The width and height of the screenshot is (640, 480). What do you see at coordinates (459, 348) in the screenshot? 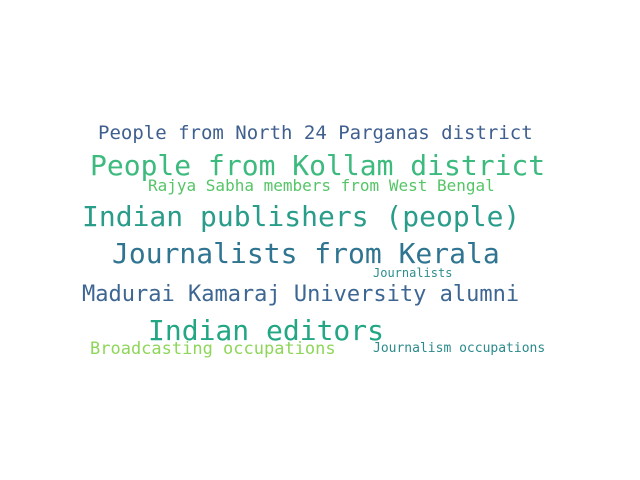
I see `cloud-word-journalism-occupations: Journalism occupations` at bounding box center [459, 348].